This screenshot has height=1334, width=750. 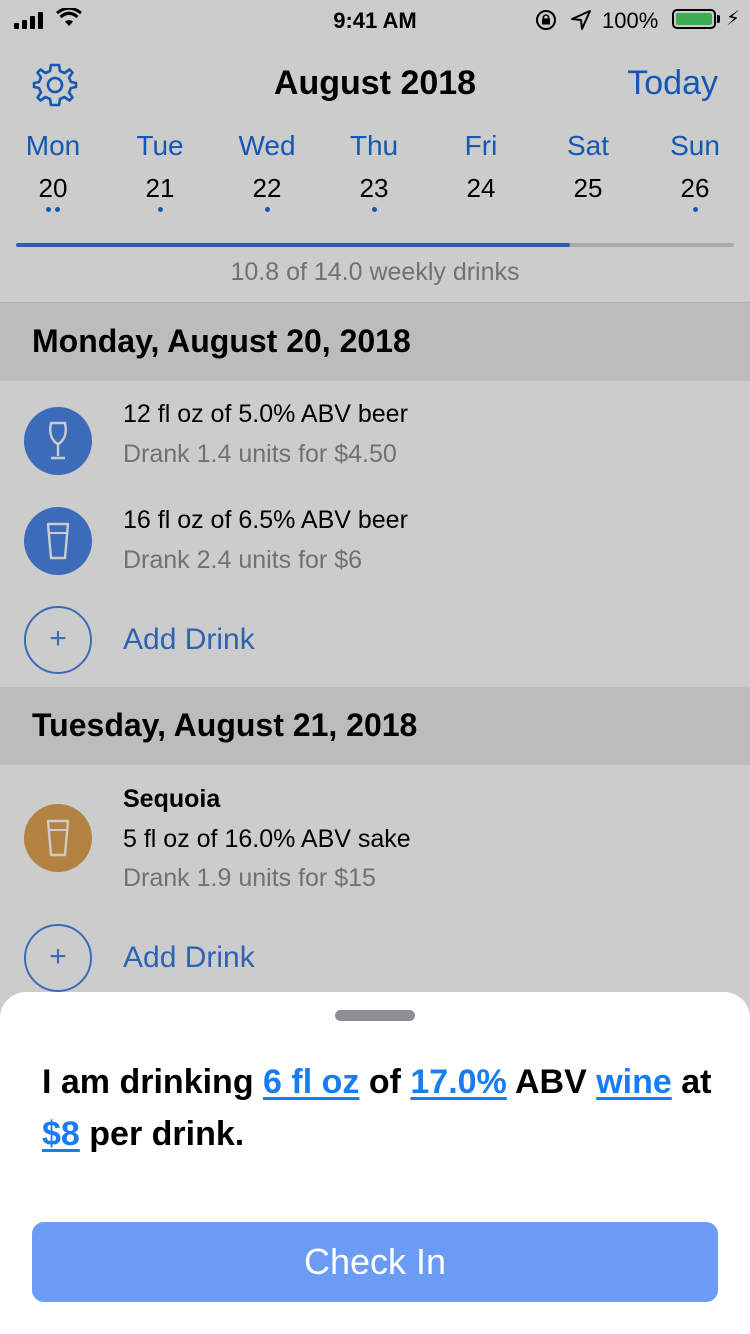 What do you see at coordinates (311, 1082) in the screenshot?
I see `amount-picker: 6 fl oz` at bounding box center [311, 1082].